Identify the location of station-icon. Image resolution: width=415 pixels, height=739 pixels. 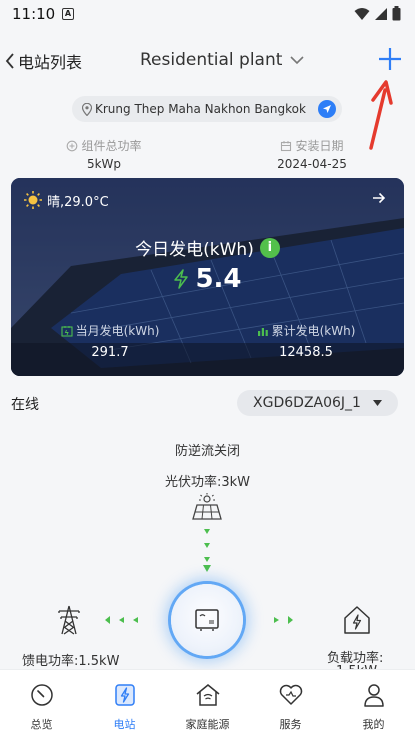
(124, 695).